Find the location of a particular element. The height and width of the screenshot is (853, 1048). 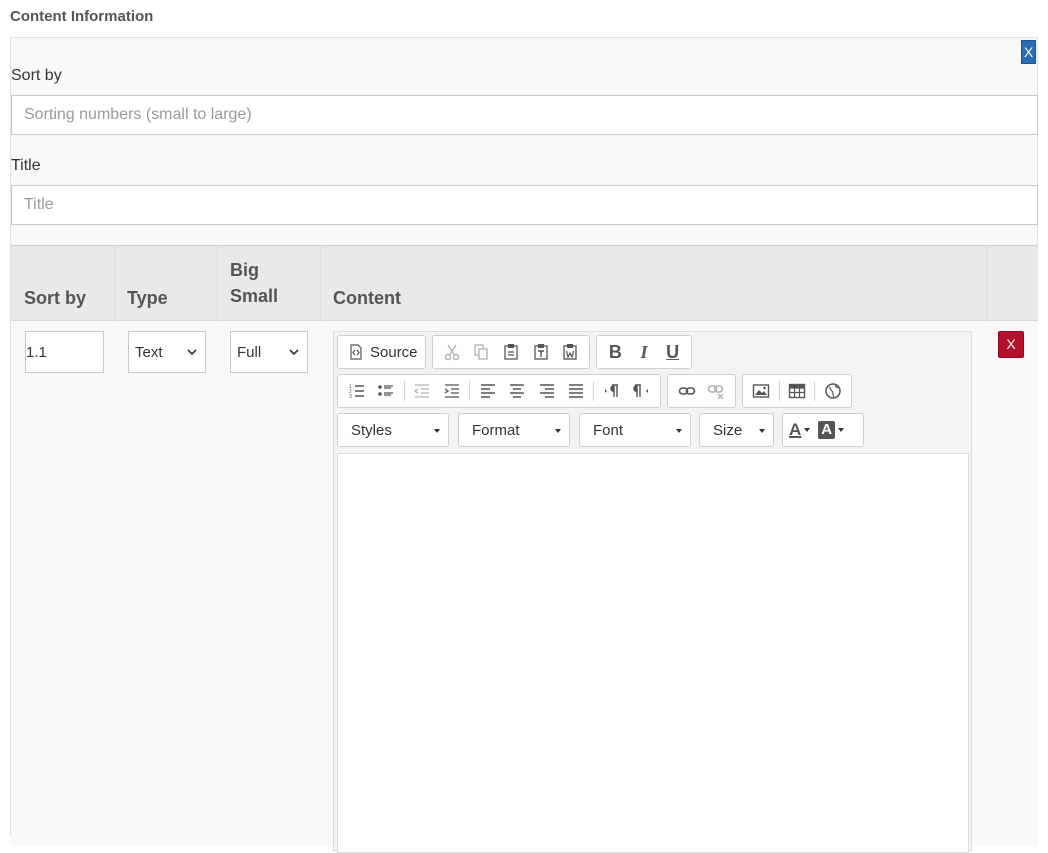

header-sort-by: Sort by is located at coordinates (55, 298).